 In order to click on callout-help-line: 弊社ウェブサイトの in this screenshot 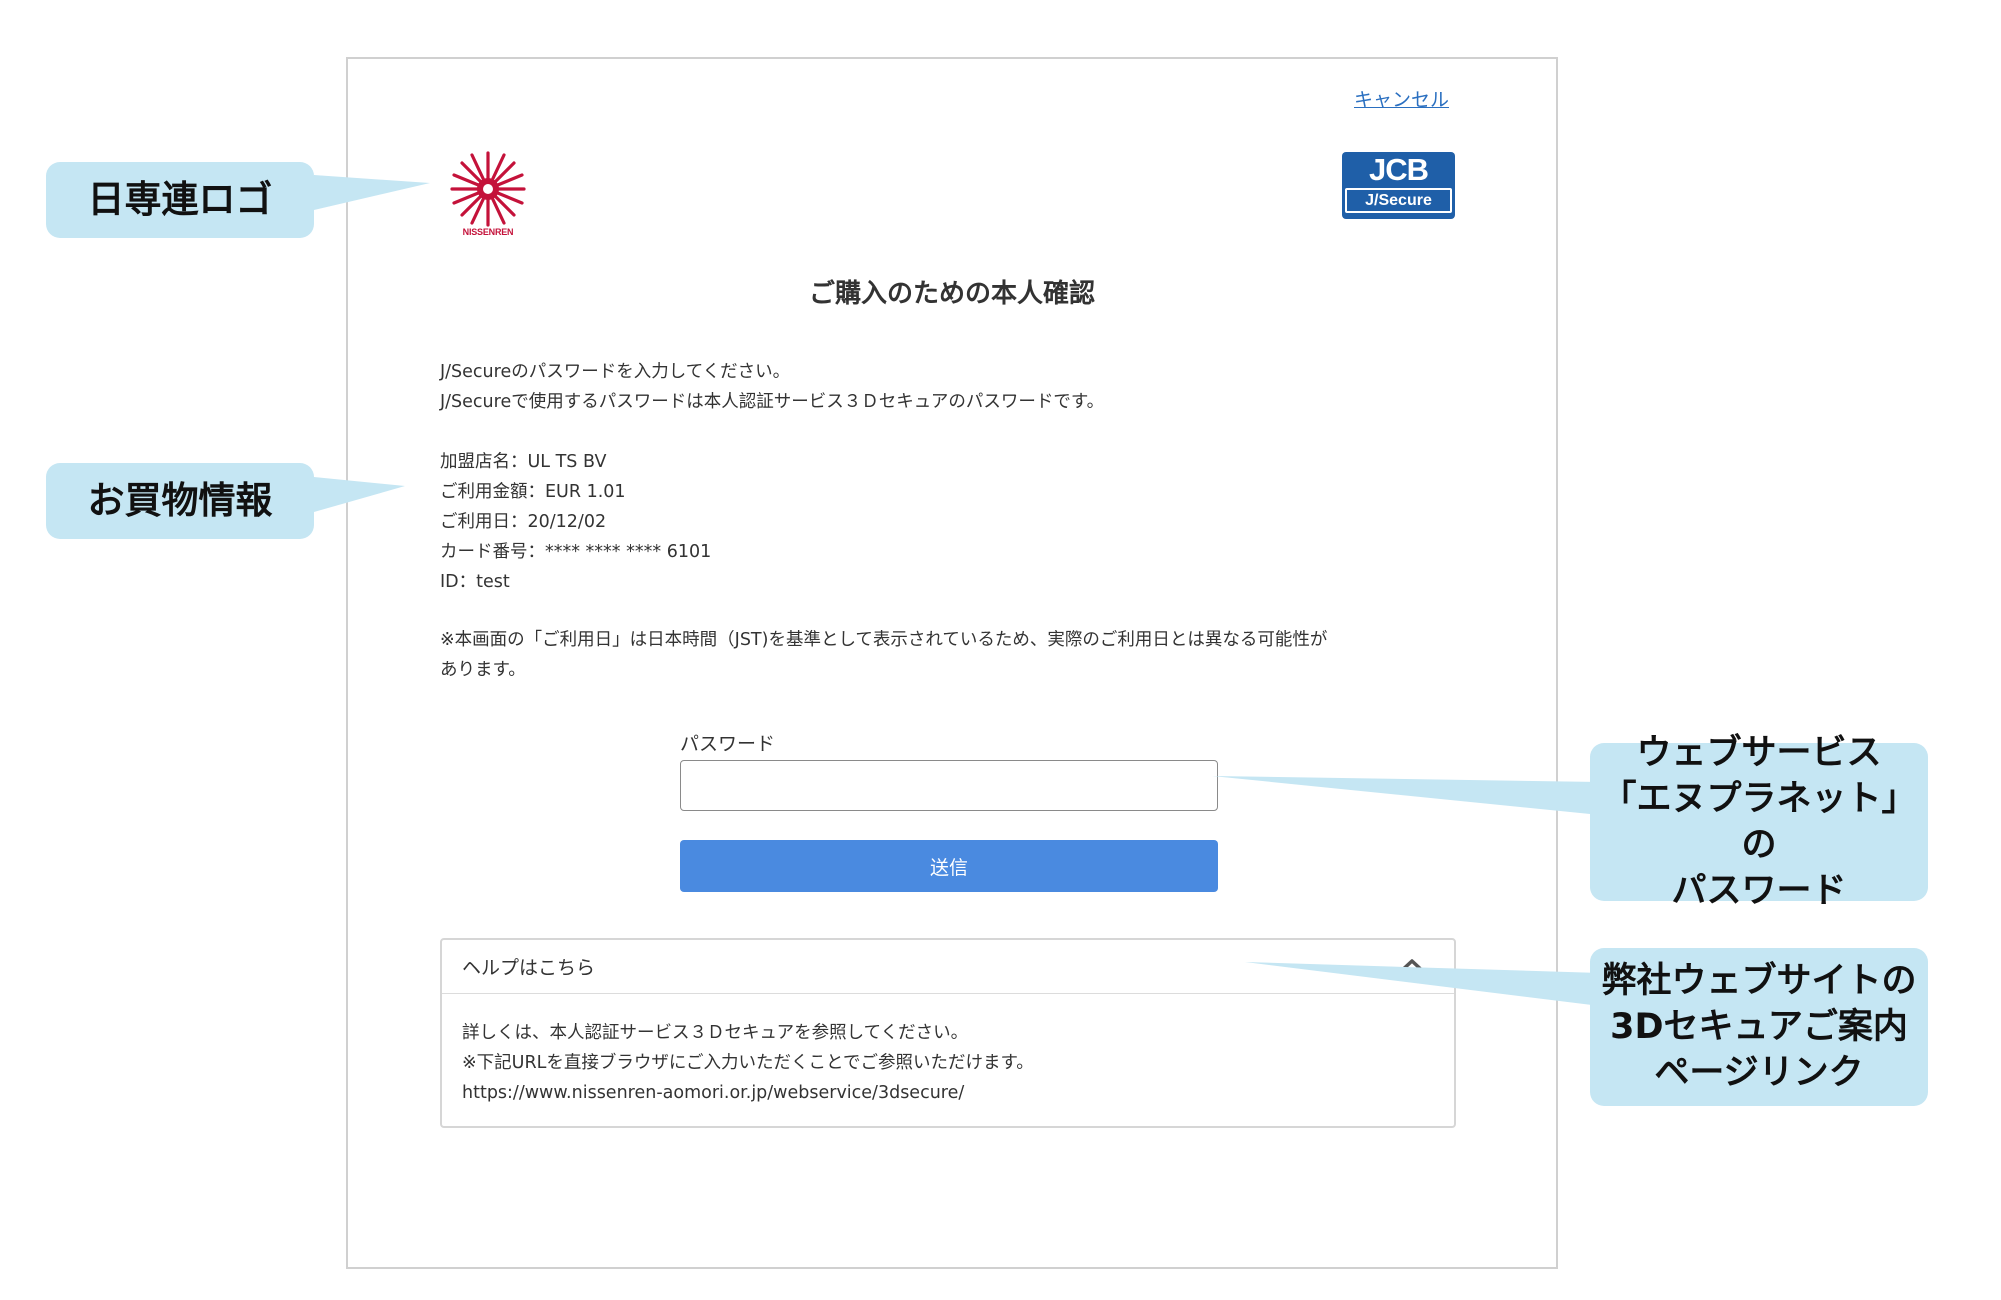, I will do `click(1759, 981)`.